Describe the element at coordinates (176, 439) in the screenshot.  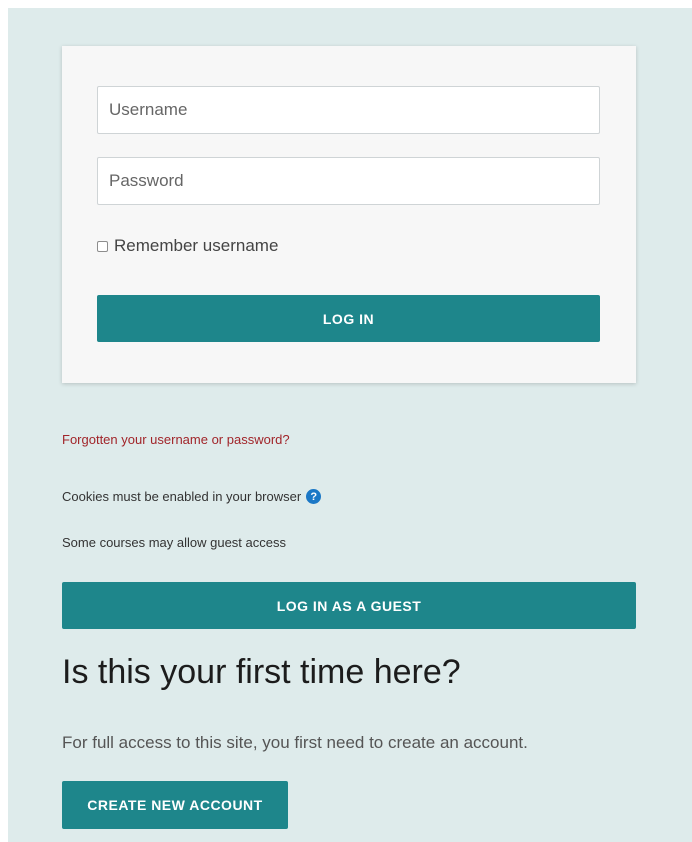
I see `forgot-password-link: Forgotten your username or password?` at that location.